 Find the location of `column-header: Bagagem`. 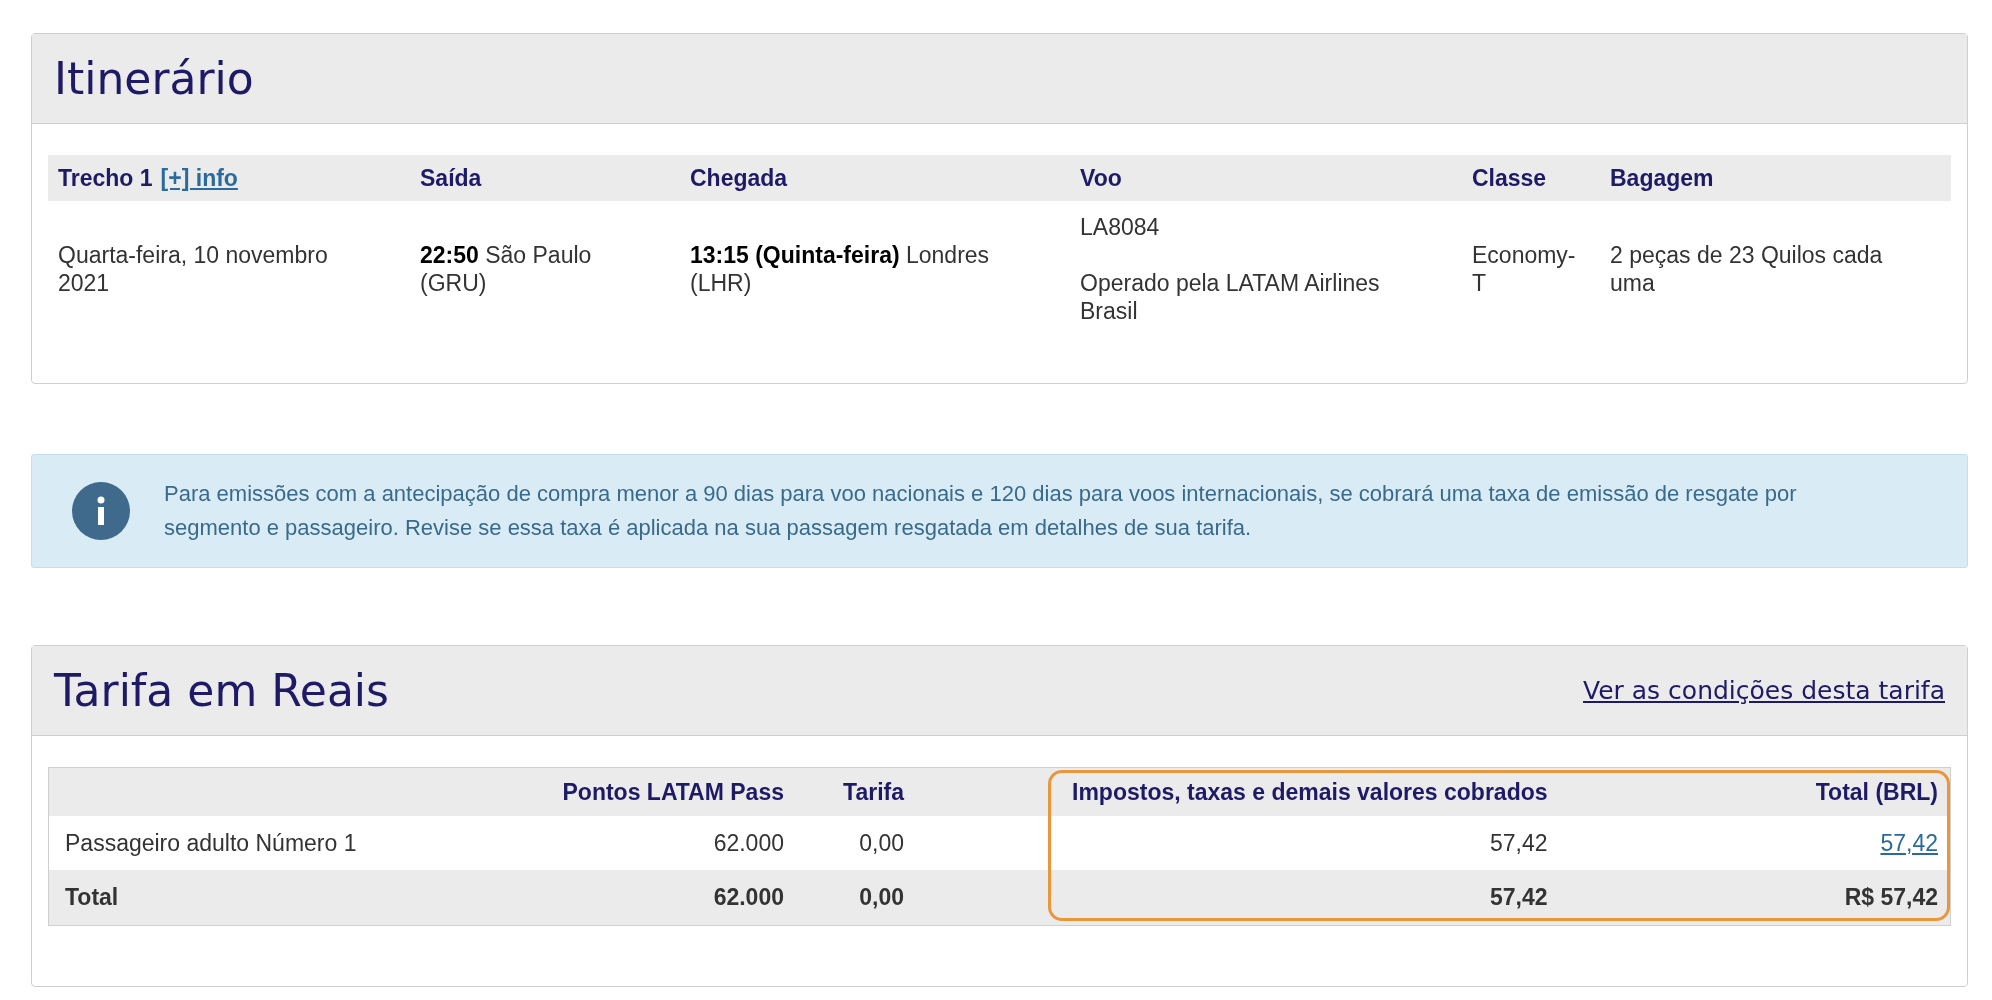

column-header: Bagagem is located at coordinates (1662, 178).